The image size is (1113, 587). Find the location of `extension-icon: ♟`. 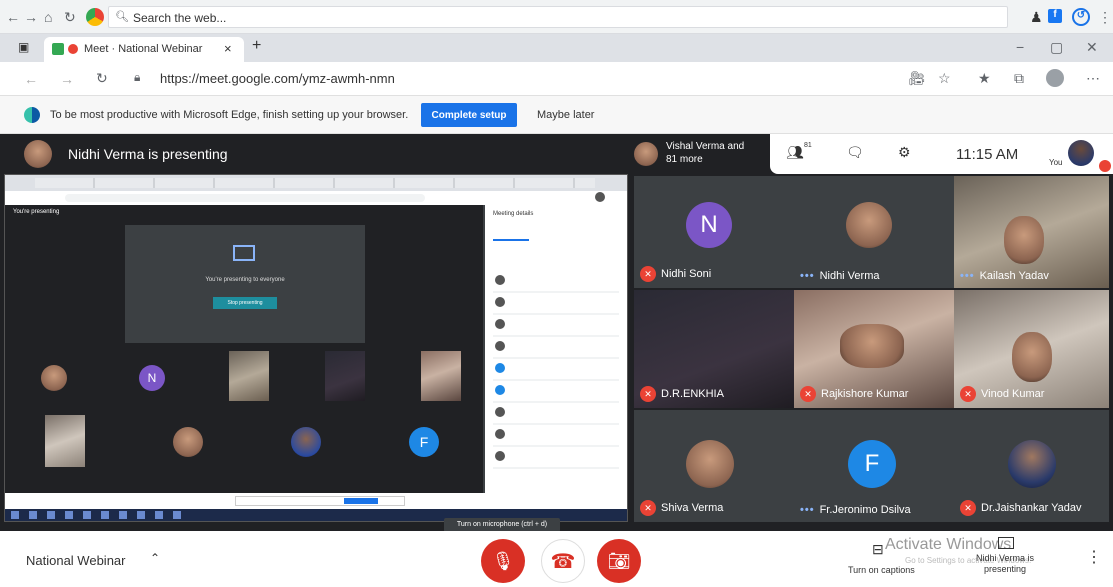

extension-icon: ♟ is located at coordinates (1036, 17).